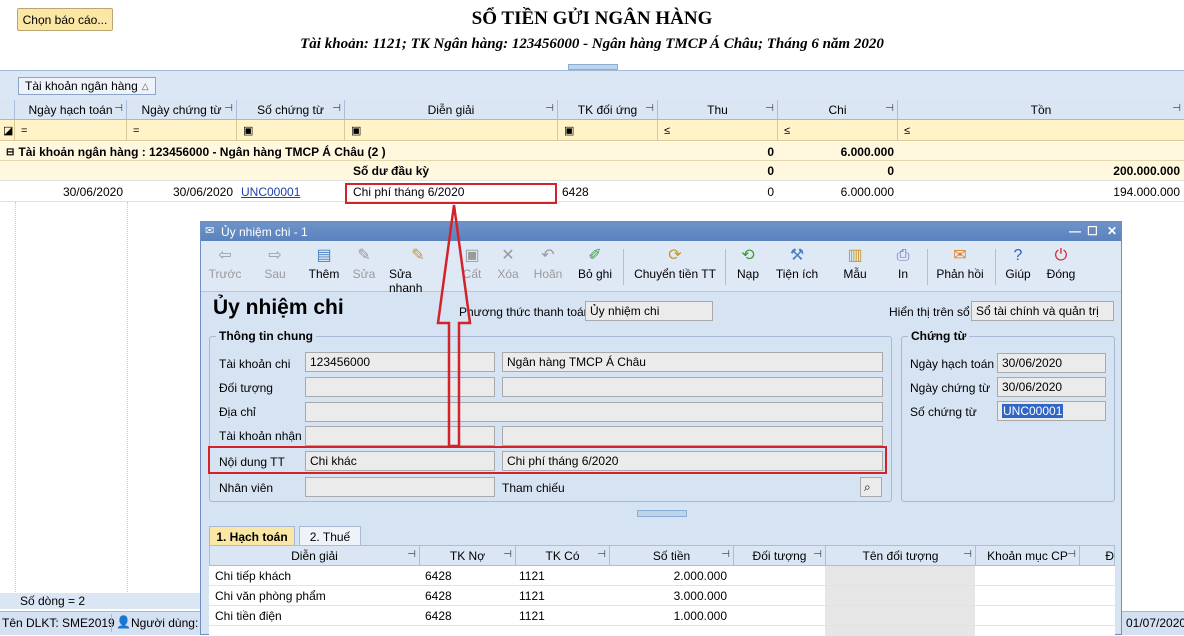  I want to click on doi-tuong-name-input, so click(692, 387).